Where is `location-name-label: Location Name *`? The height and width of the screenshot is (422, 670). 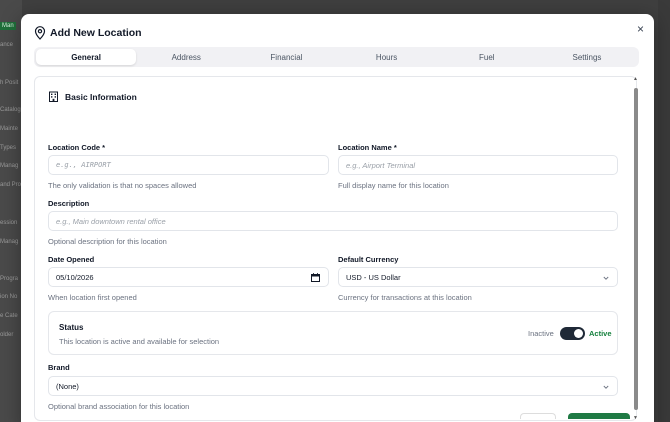 location-name-label: Location Name * is located at coordinates (367, 147).